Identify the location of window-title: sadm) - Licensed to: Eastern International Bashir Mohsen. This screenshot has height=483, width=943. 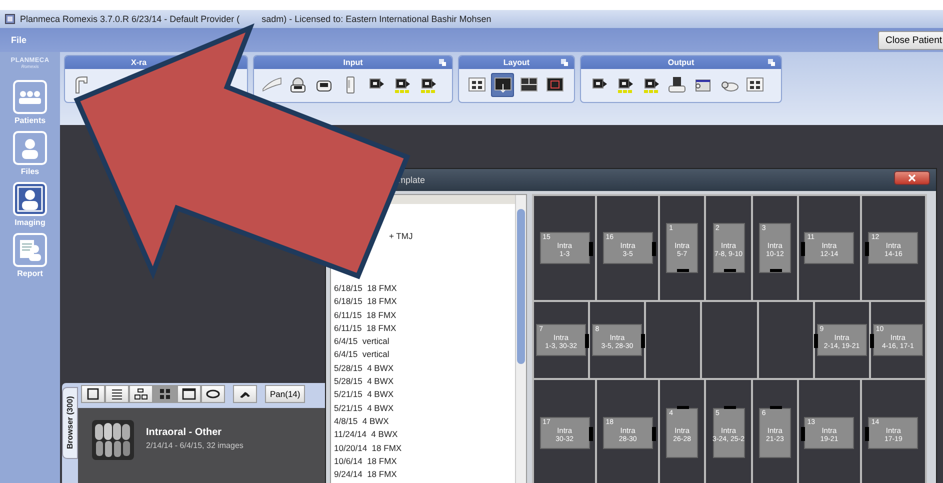
(377, 19).